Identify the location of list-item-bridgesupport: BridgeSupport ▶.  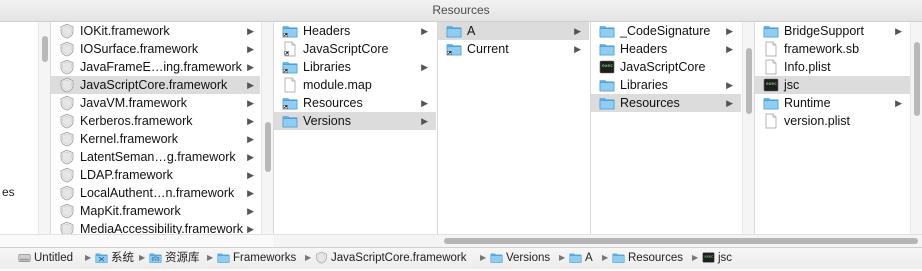
(832, 31).